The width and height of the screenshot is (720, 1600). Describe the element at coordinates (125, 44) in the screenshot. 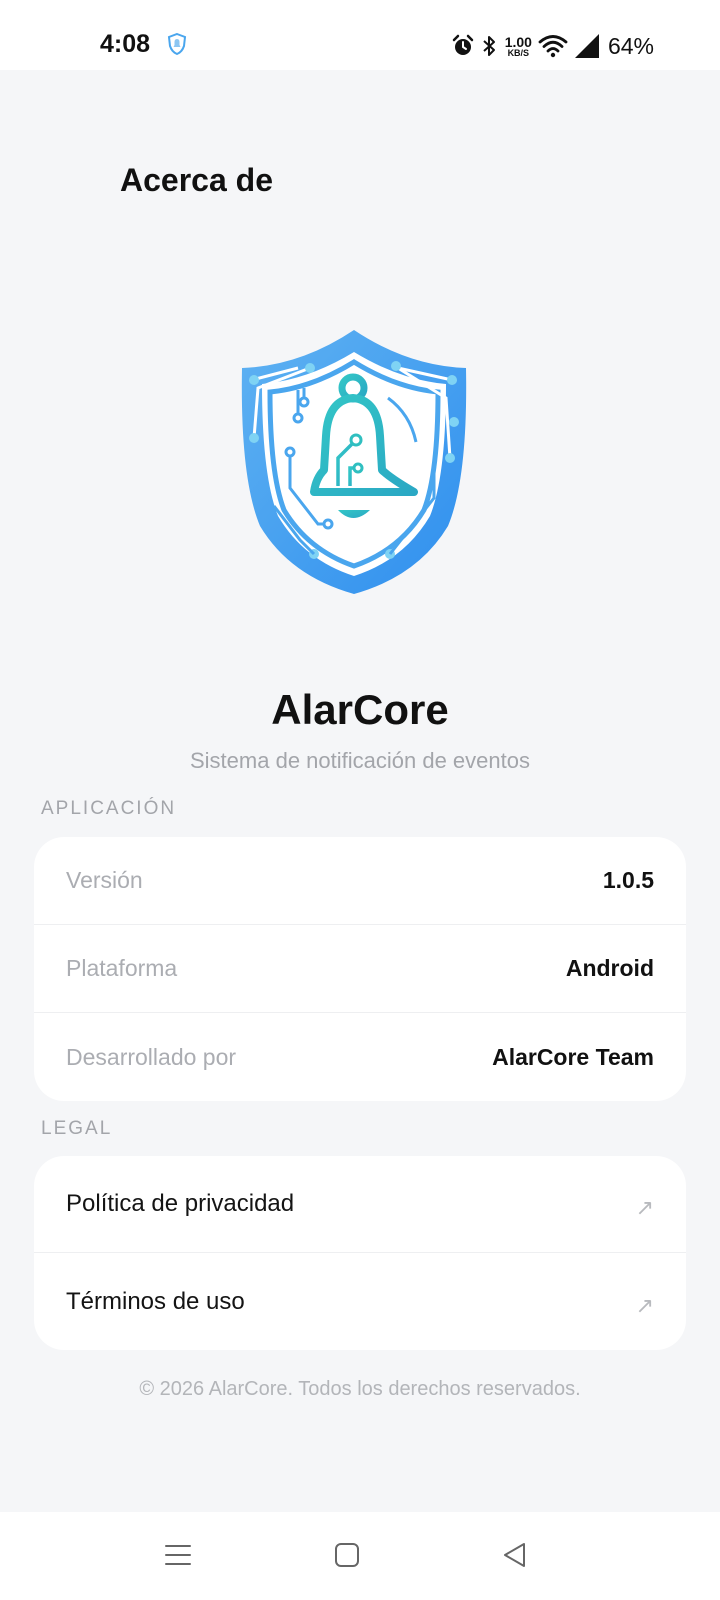

I see `status-time: 4:08` at that location.